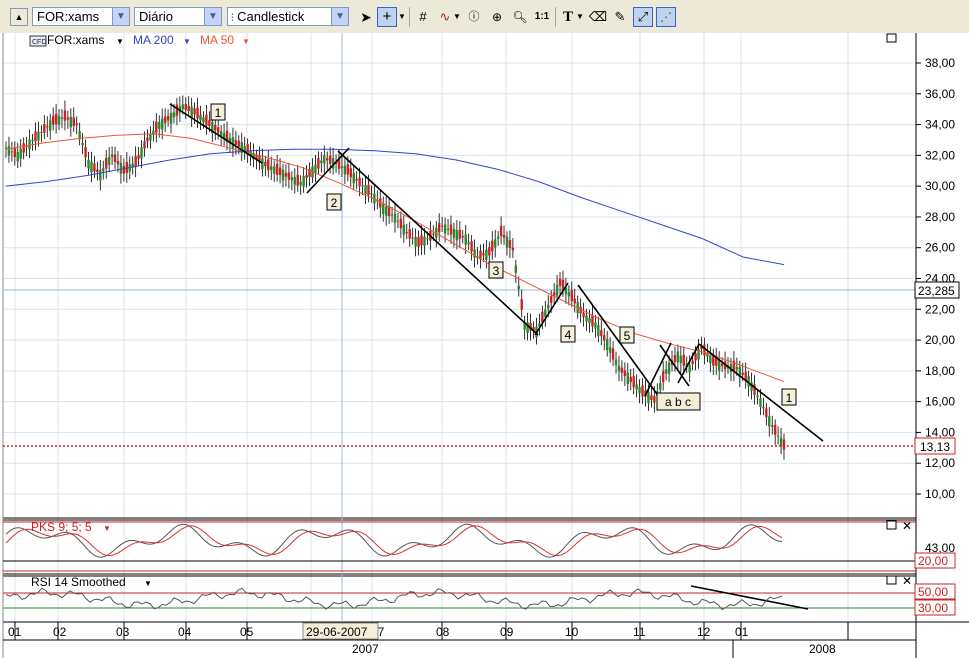  Describe the element at coordinates (153, 40) in the screenshot. I see `legend-ma200: MA 200` at that location.